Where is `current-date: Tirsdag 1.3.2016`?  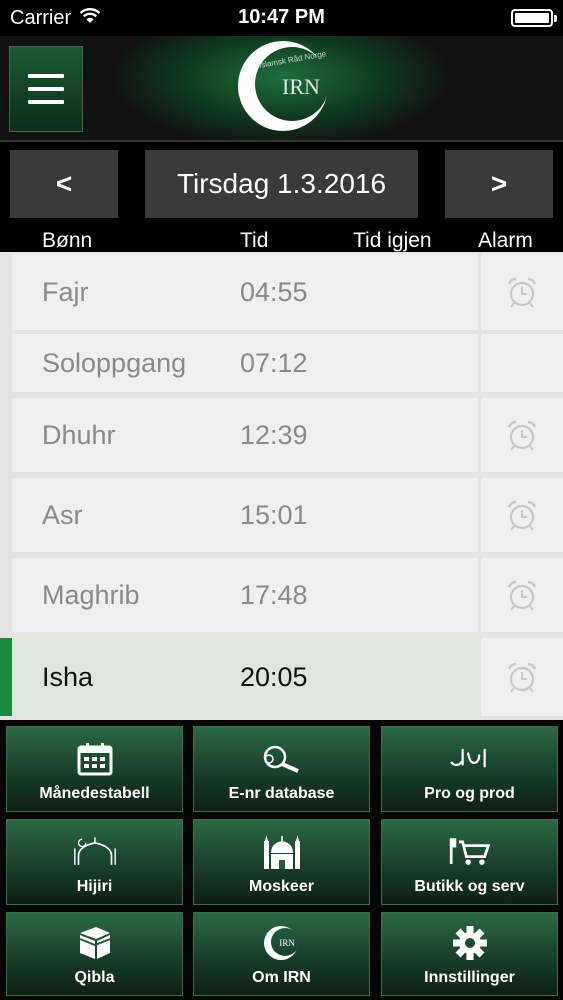 current-date: Tirsdag 1.3.2016 is located at coordinates (281, 184).